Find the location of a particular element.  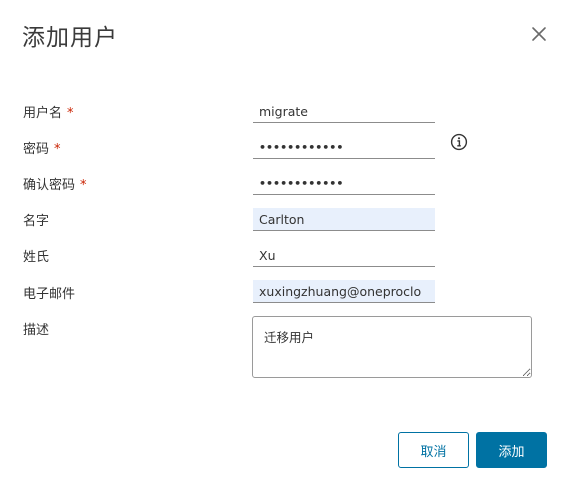

confirm-password-label: 确认密码 * is located at coordinates (55, 183).